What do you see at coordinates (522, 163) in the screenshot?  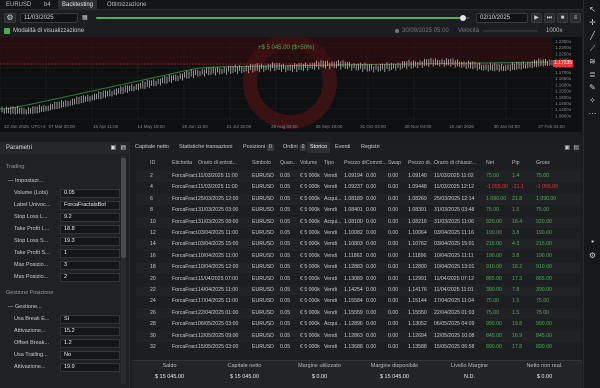 I see `column-header: Pip` at bounding box center [522, 163].